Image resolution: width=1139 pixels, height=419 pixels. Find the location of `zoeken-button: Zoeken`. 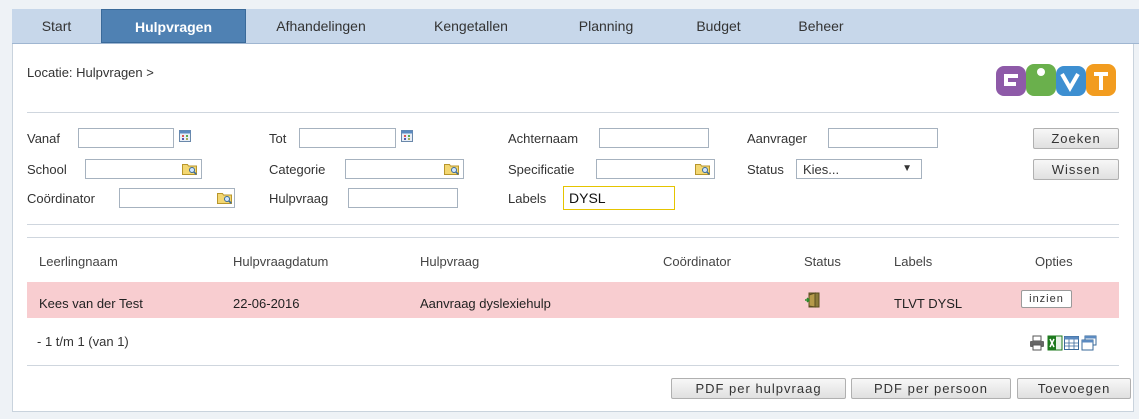

zoeken-button: Zoeken is located at coordinates (1076, 138).